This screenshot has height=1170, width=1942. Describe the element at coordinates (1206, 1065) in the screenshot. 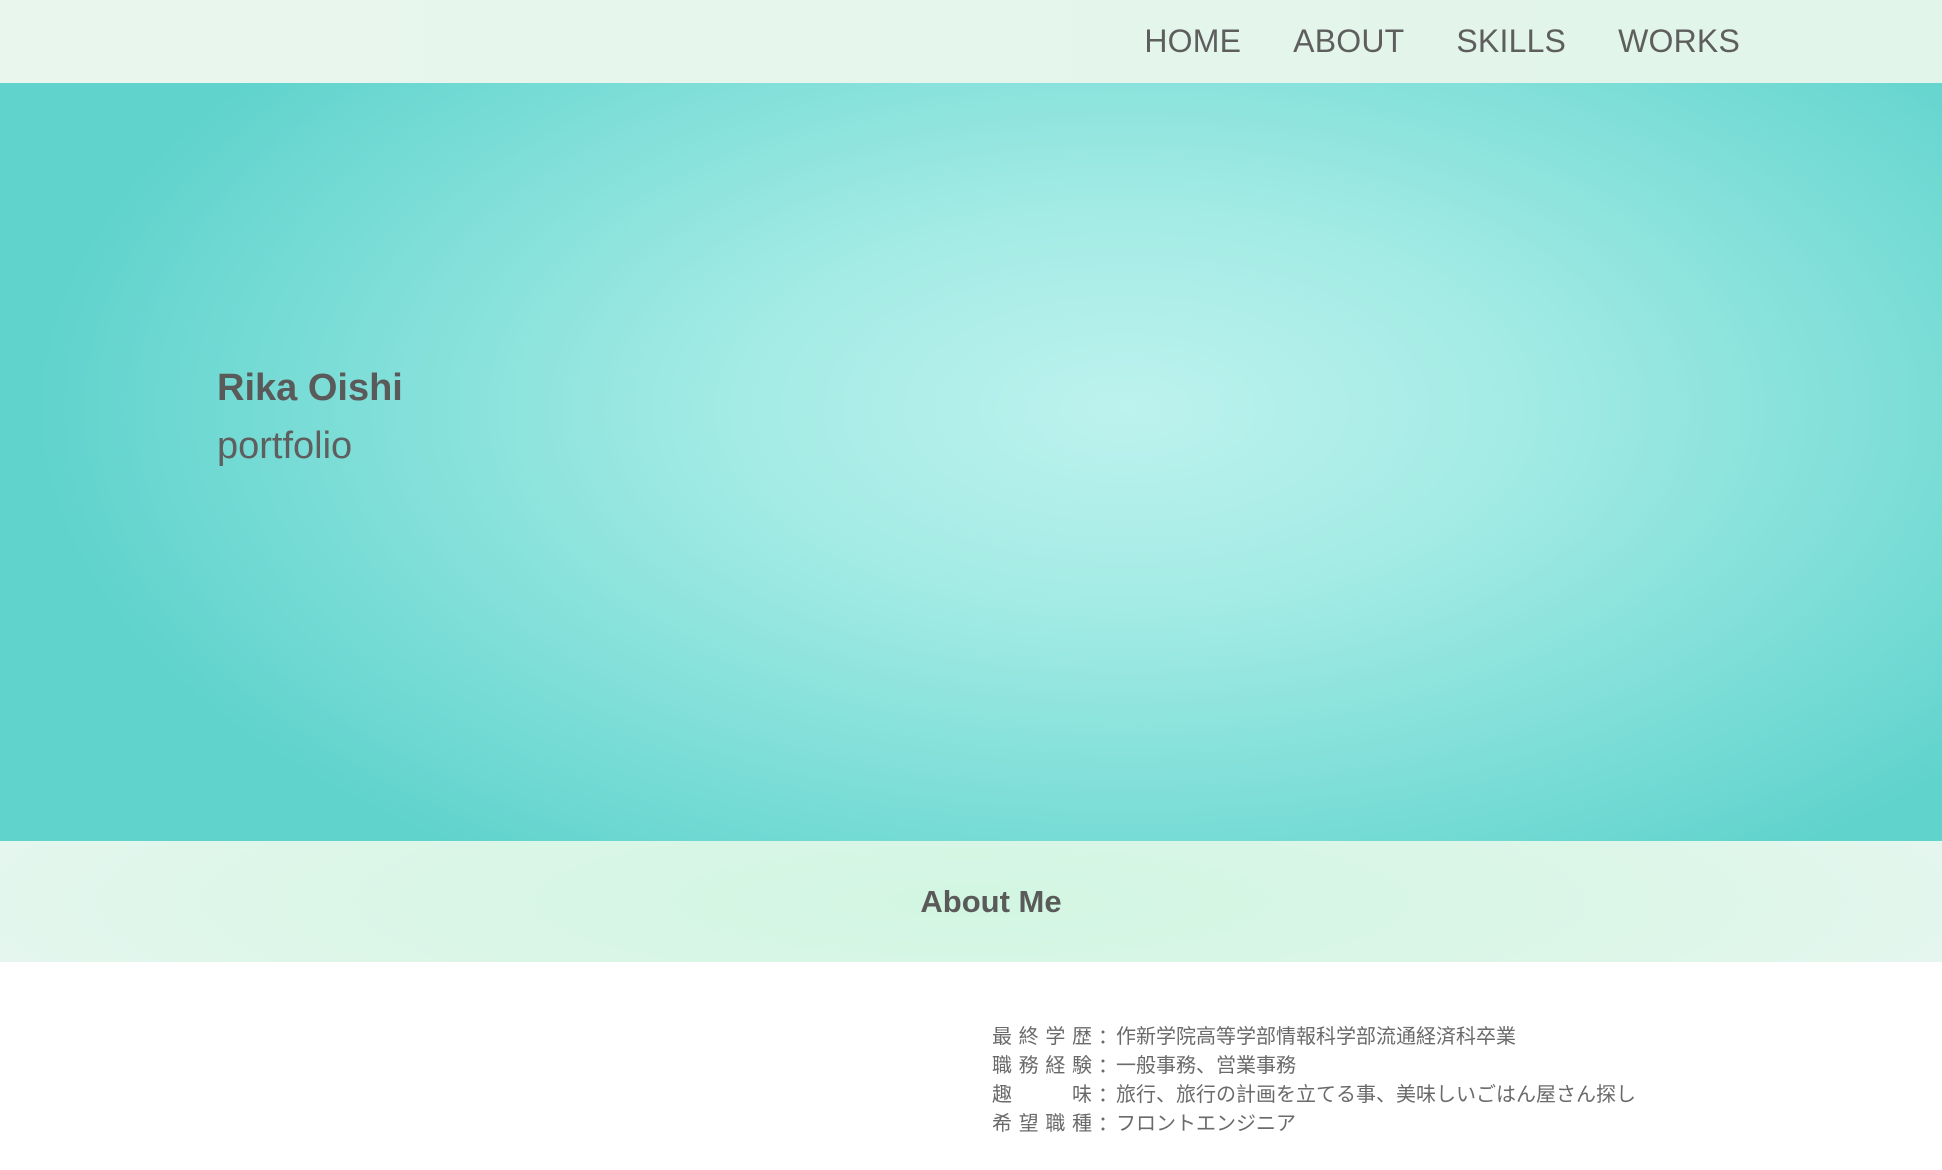

I see `profile-value: 一般事務、営業事務` at that location.